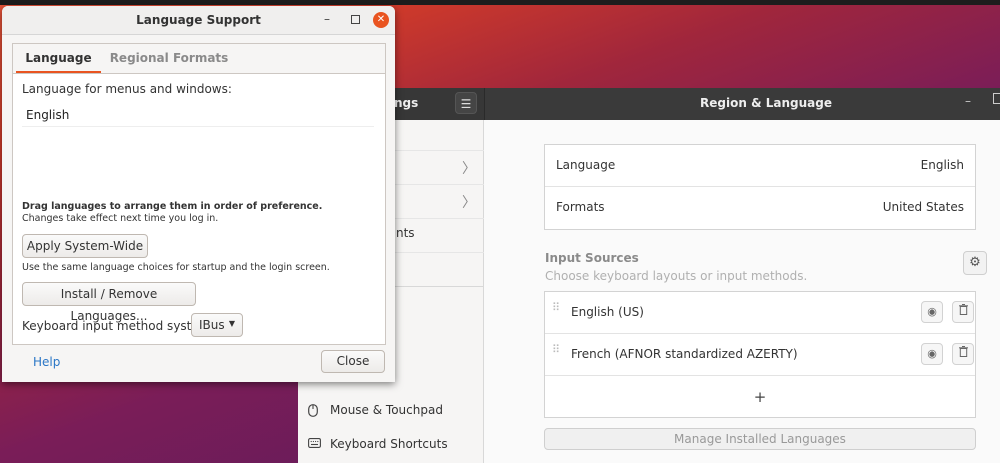 Image resolution: width=1000 pixels, height=463 pixels. I want to click on input-method-label: Keyboard input method system:, so click(118, 326).